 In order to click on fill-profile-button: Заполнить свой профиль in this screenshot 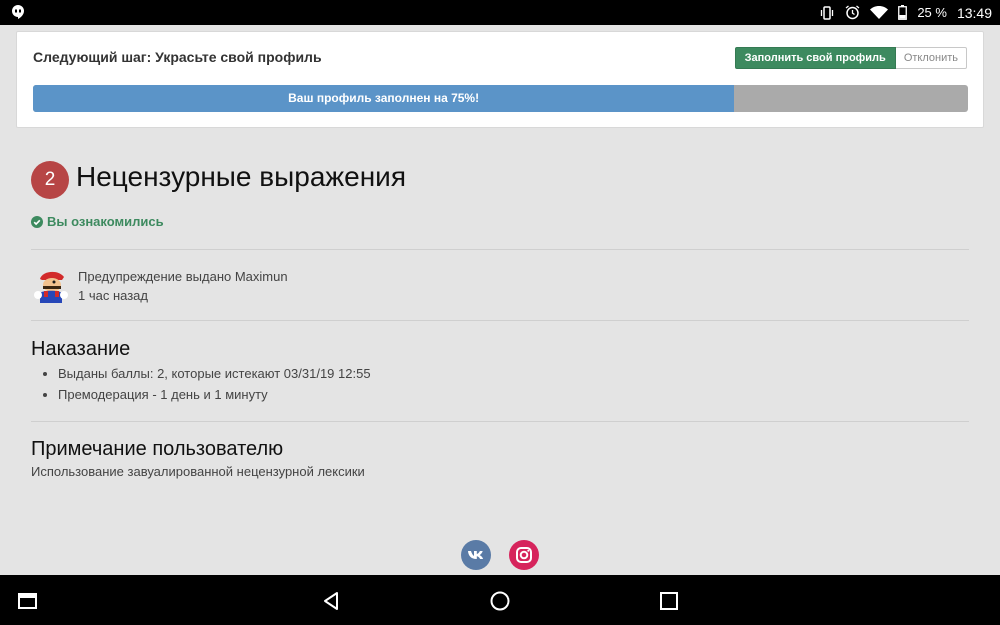, I will do `click(815, 58)`.